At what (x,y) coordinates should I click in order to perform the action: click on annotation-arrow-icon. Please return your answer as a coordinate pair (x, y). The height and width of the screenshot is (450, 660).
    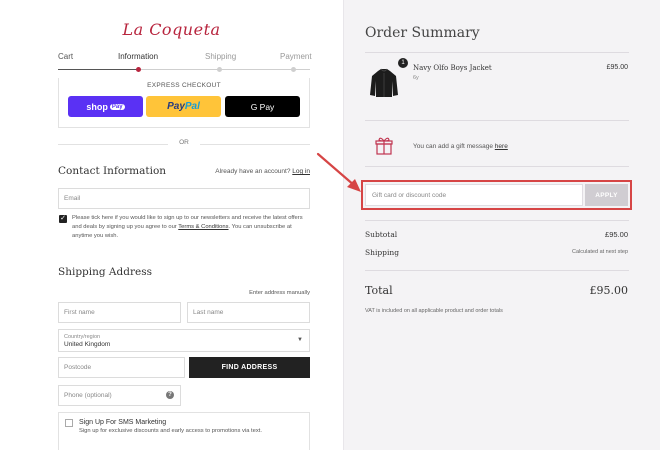
    Looking at the image, I should click on (340, 174).